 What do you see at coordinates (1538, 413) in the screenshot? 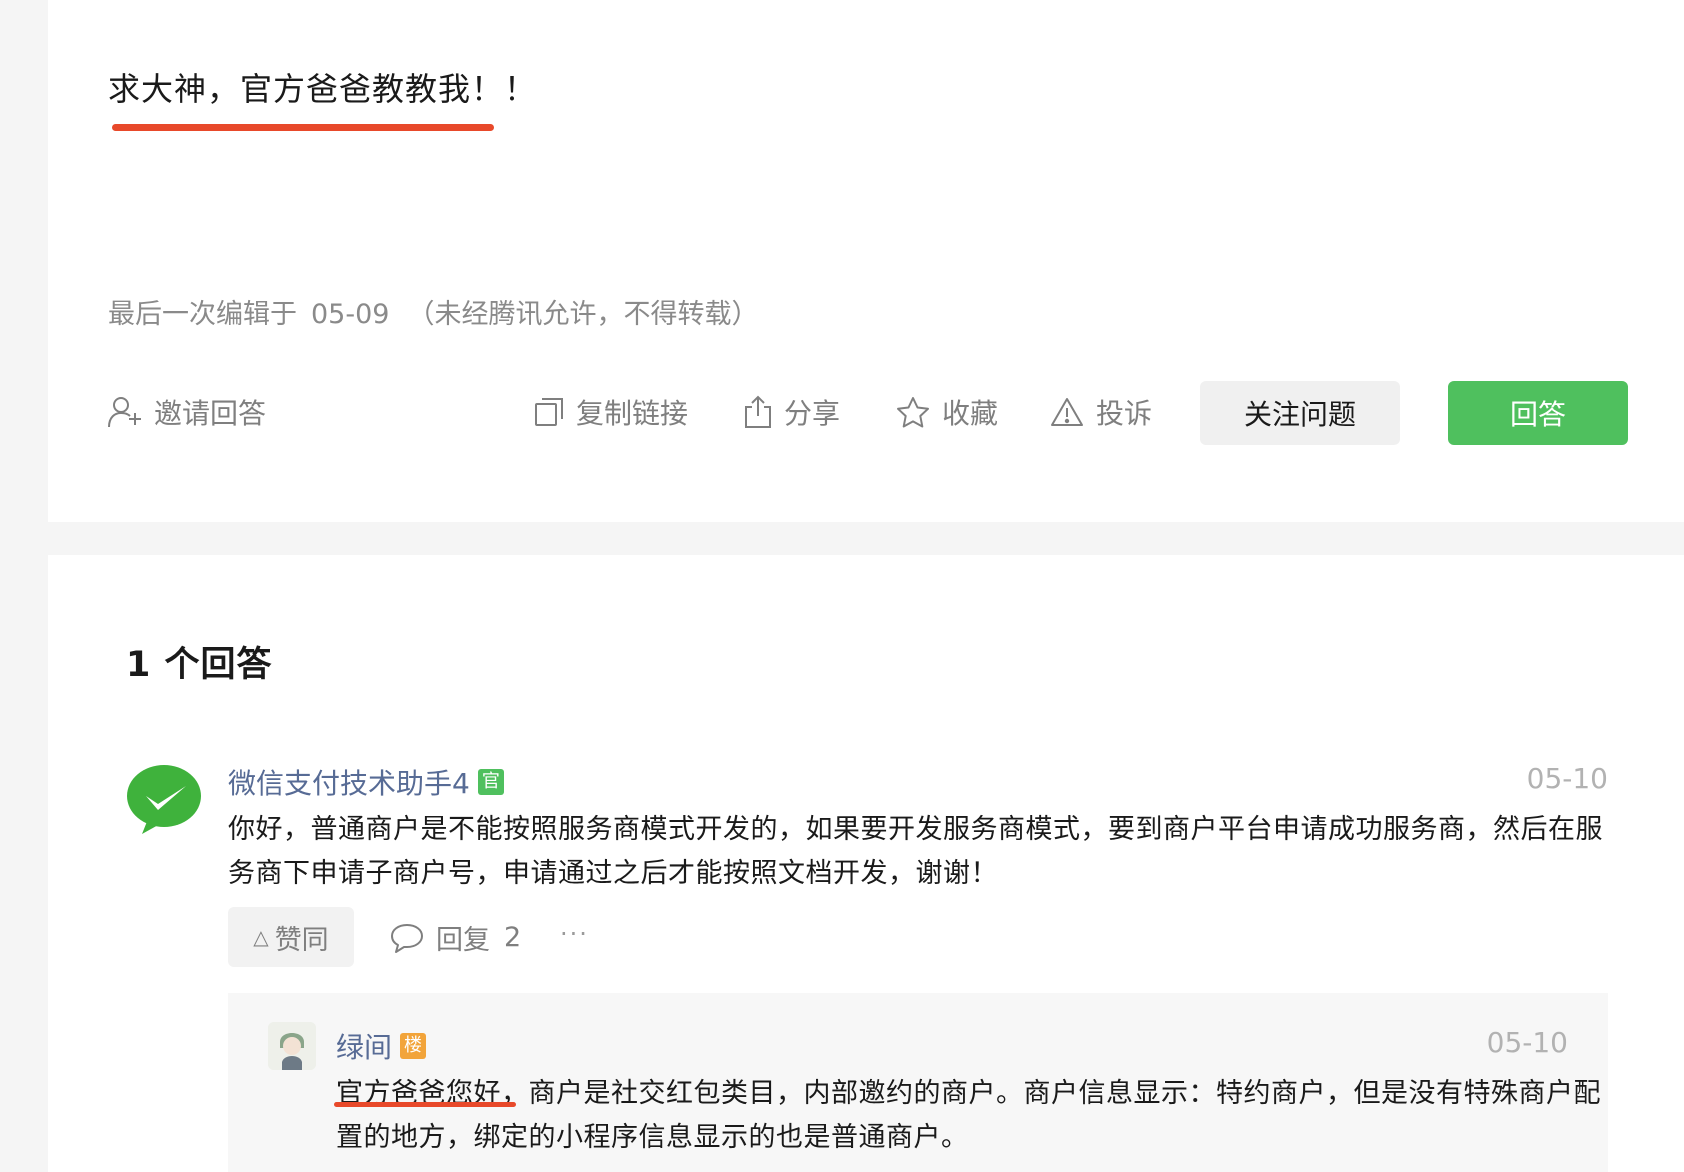
I see `answer-button: 回答` at bounding box center [1538, 413].